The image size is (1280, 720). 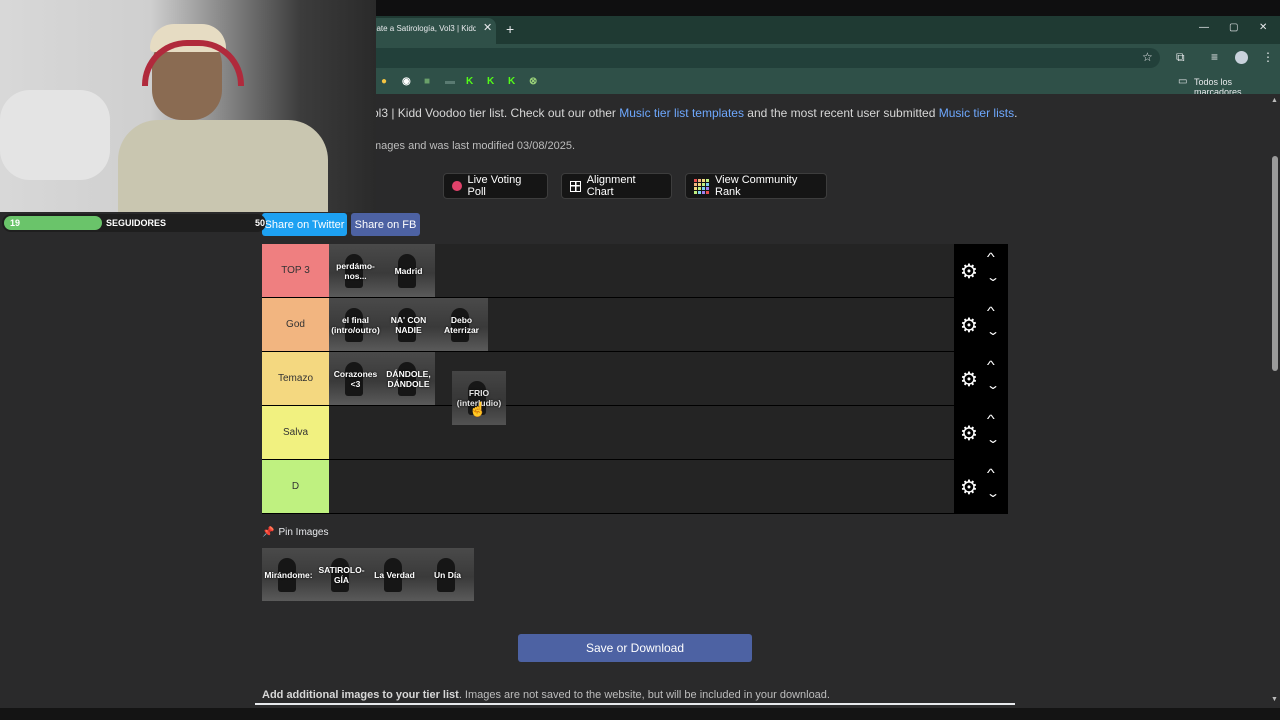 What do you see at coordinates (223, 166) in the screenshot?
I see `streamer-body` at bounding box center [223, 166].